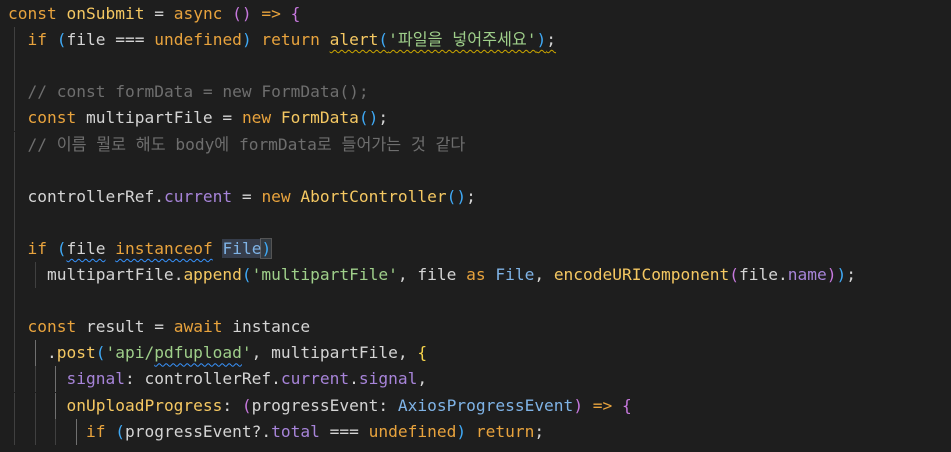  What do you see at coordinates (475, 144) in the screenshot?
I see `code-line: // 이름 뭘로 해도 body에 formData로 들어가는 것 같다` at bounding box center [475, 144].